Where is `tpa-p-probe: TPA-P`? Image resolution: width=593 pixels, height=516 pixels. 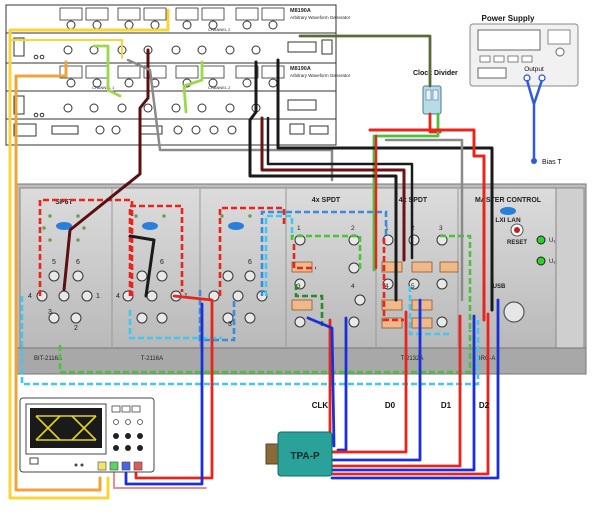
tpa-p-probe: TPA-P is located at coordinates (299, 454).